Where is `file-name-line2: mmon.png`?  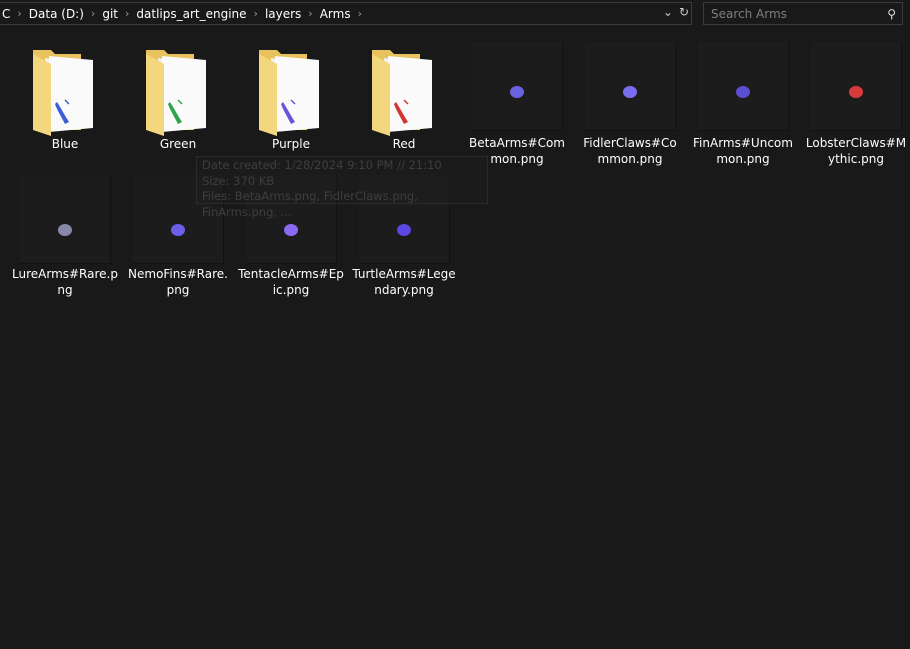
file-name-line2: mmon.png is located at coordinates (630, 159).